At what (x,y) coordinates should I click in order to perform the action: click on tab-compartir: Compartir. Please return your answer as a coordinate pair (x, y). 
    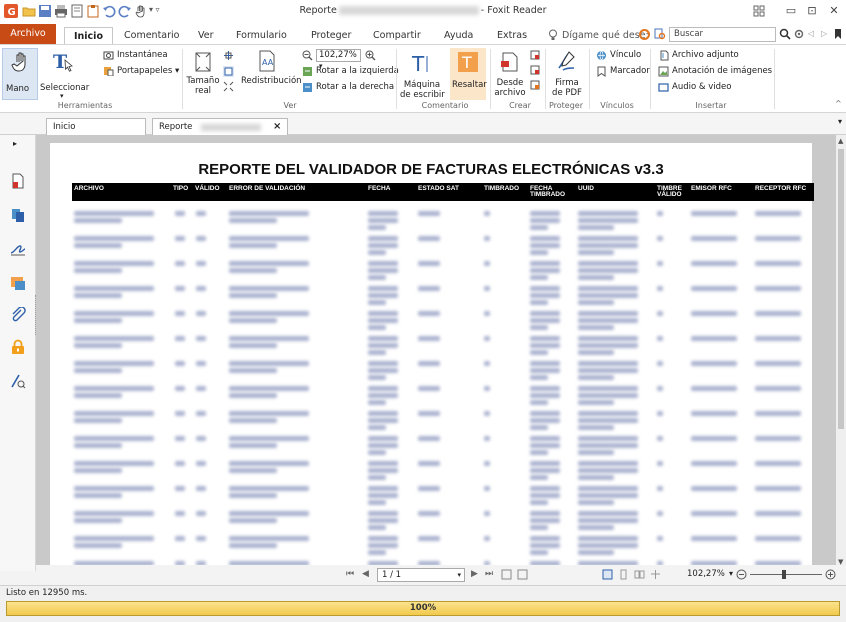
    Looking at the image, I should click on (397, 35).